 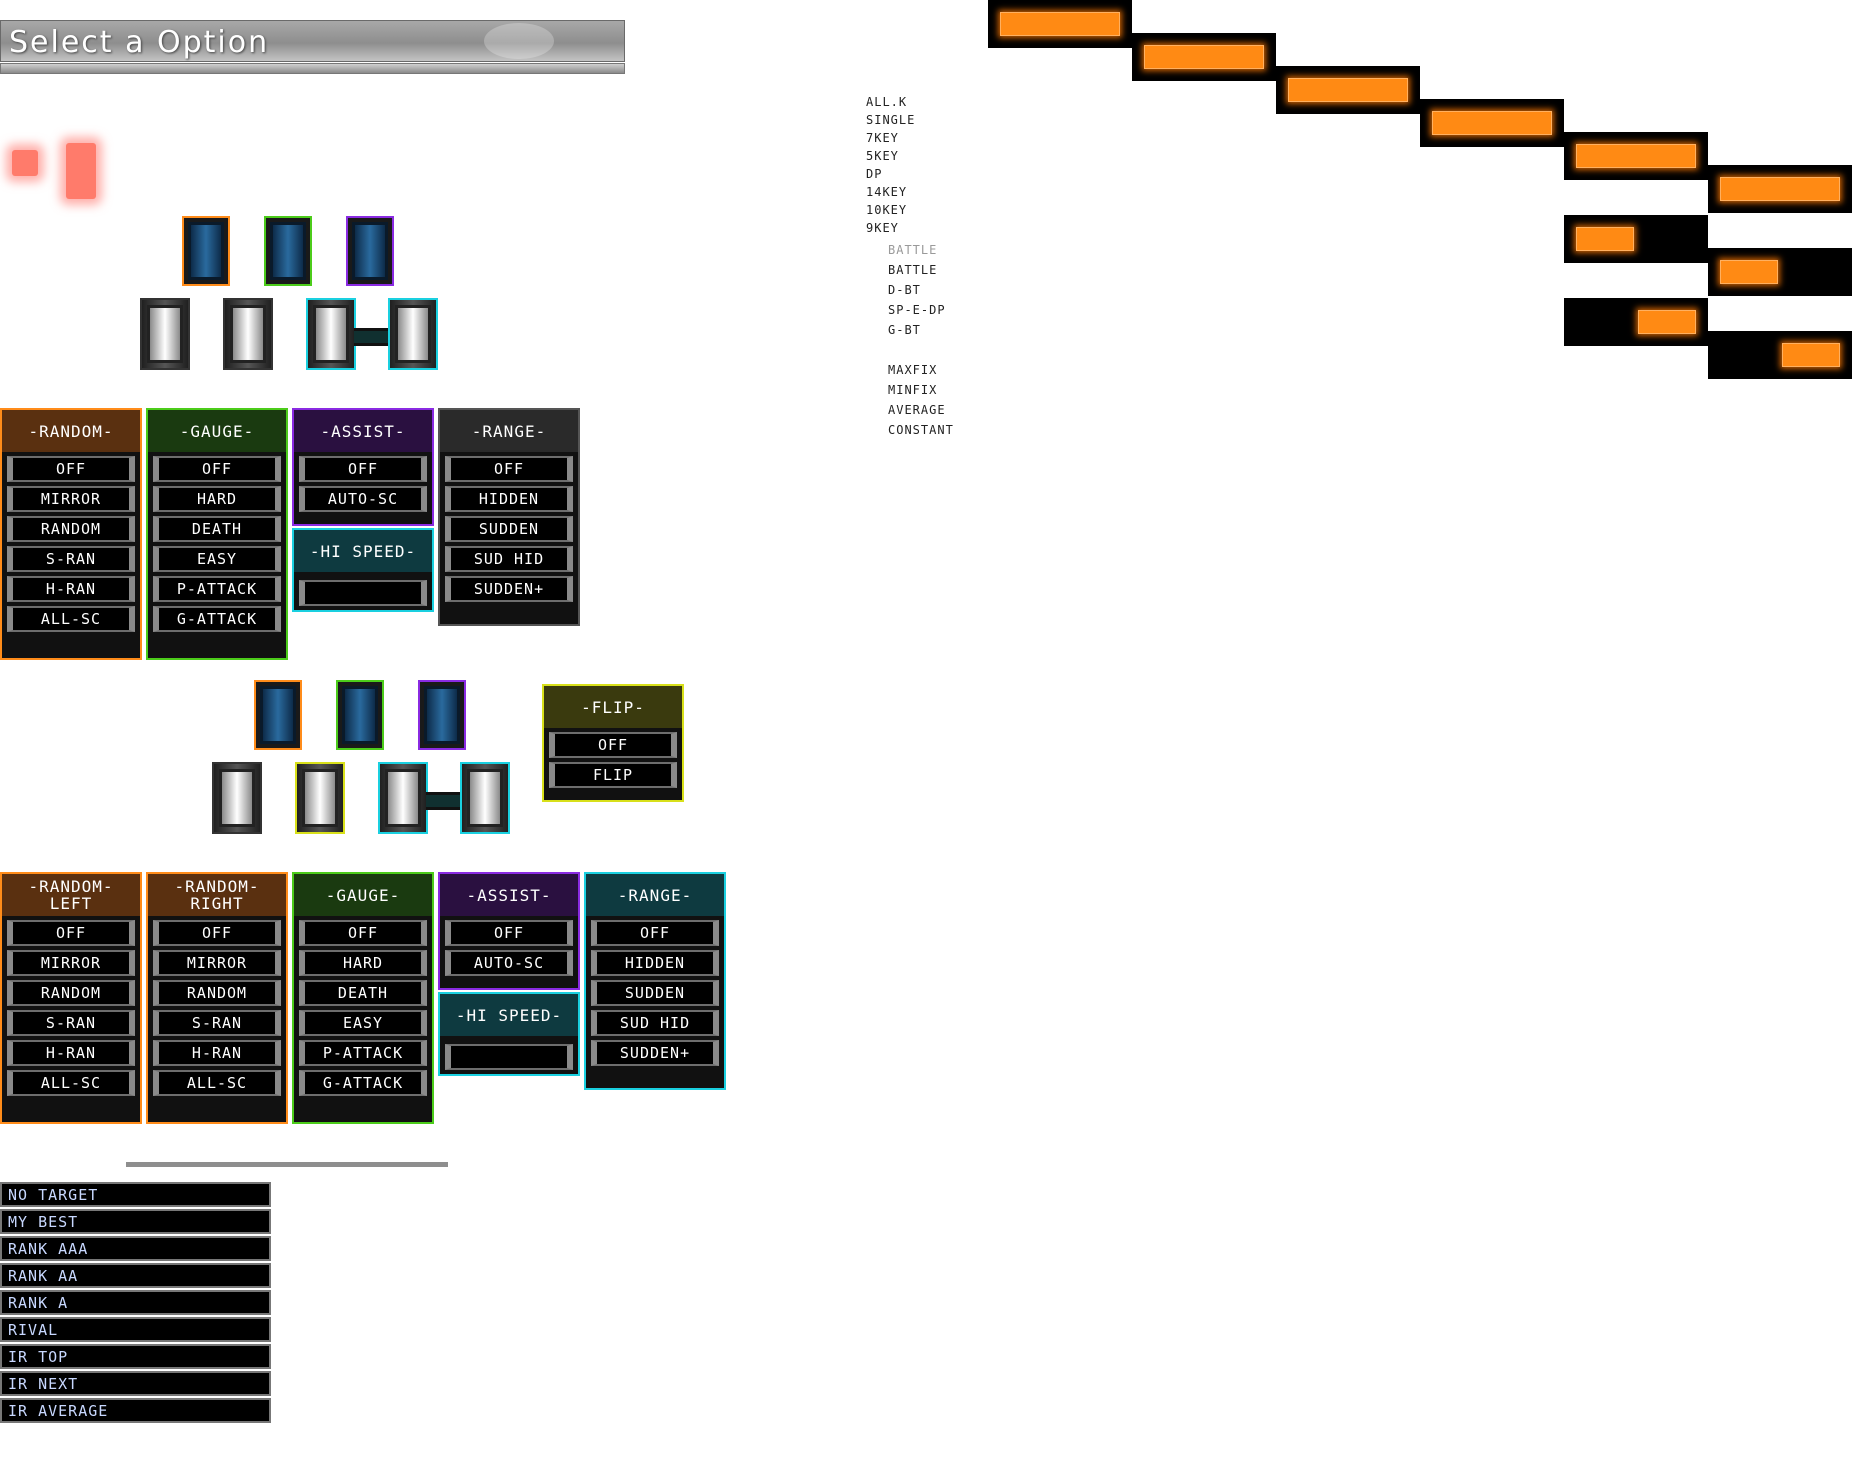 What do you see at coordinates (312, 68) in the screenshot?
I see `title-underline` at bounding box center [312, 68].